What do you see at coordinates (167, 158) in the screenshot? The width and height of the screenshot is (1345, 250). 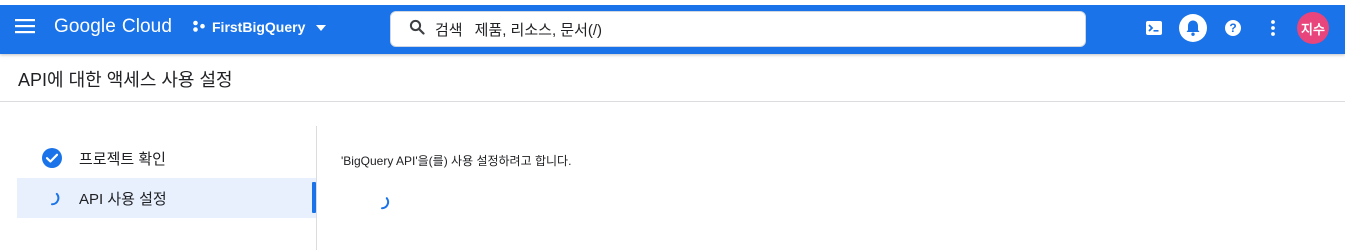 I see `step-confirm-project: 프로젝트 확인` at bounding box center [167, 158].